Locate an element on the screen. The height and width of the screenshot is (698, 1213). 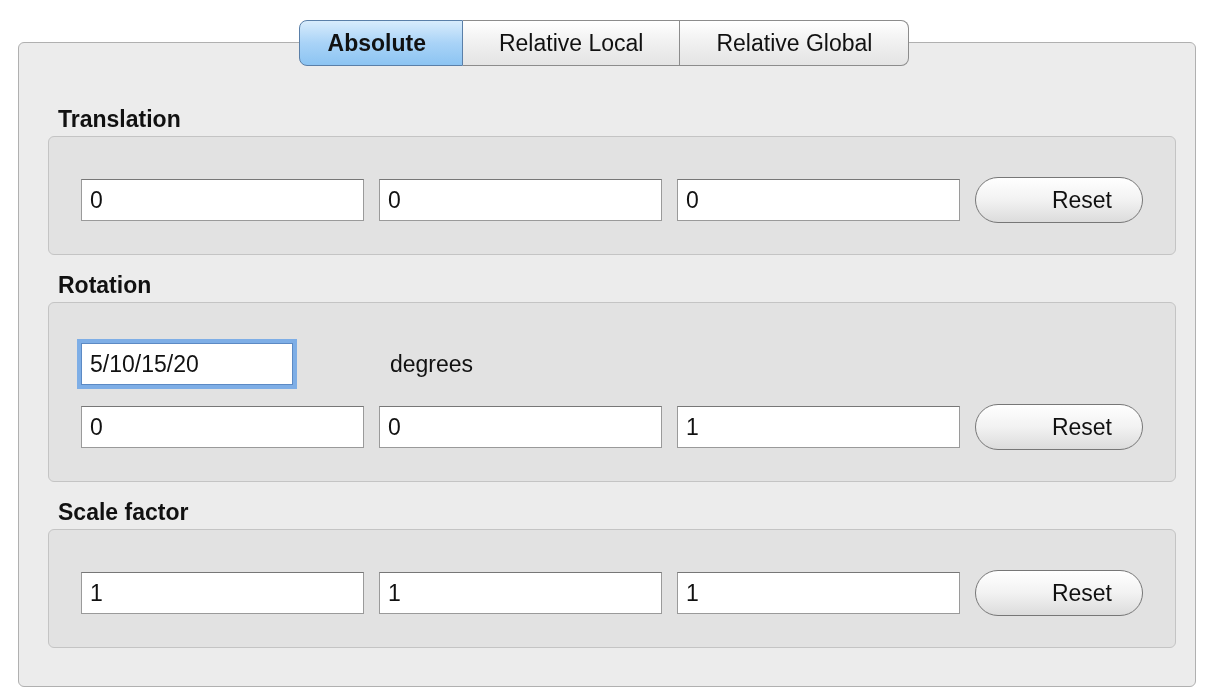
tab: Relative Global is located at coordinates (795, 43).